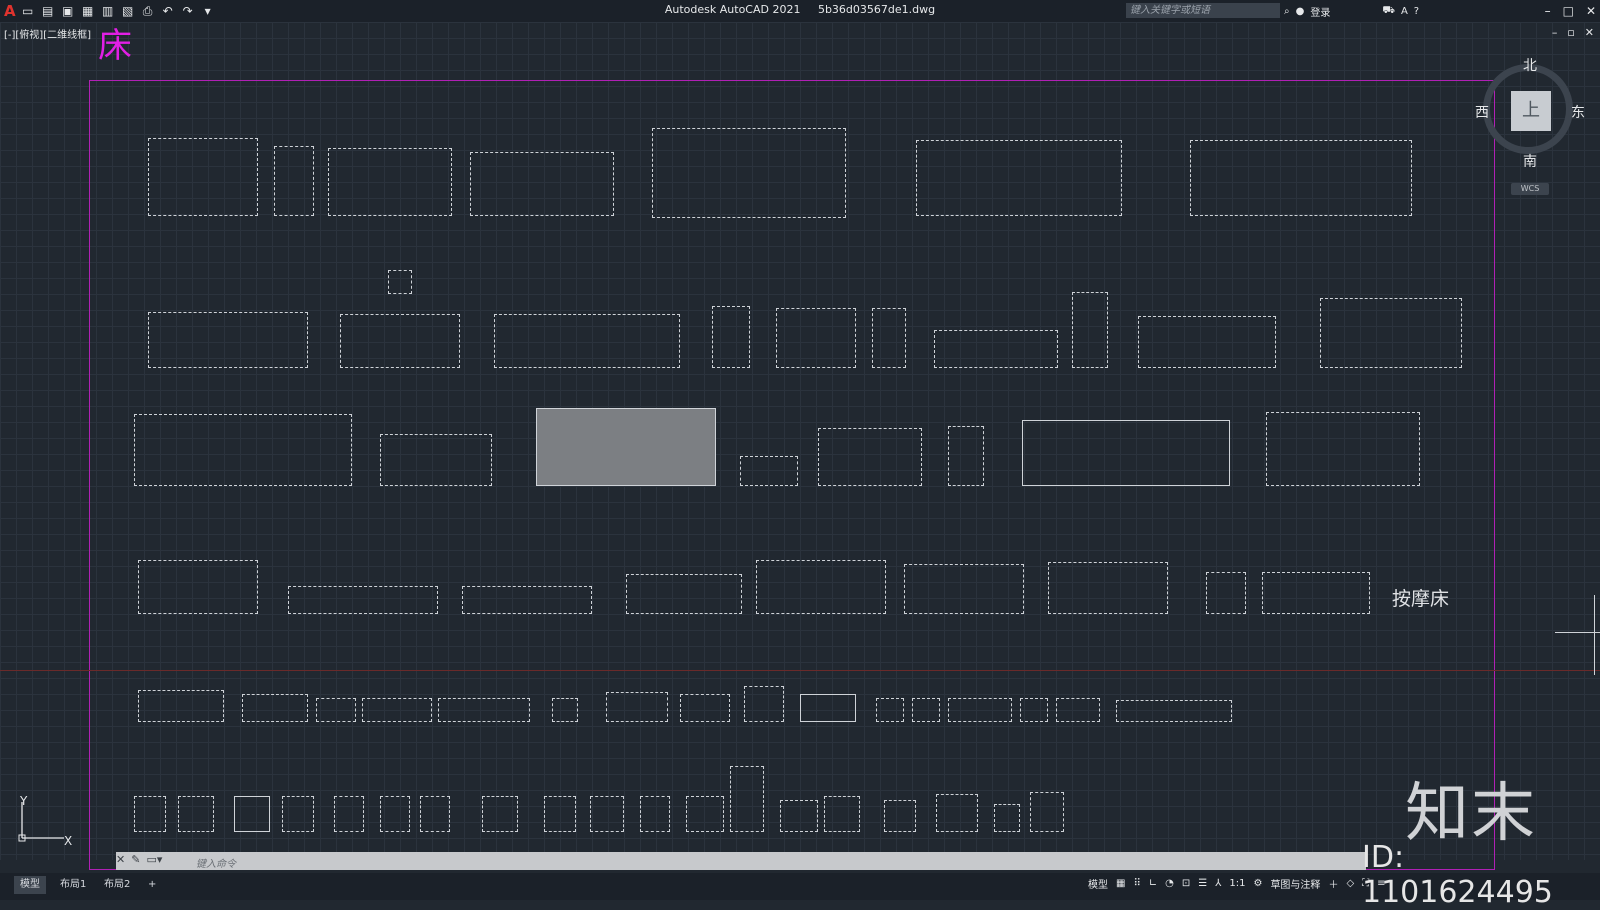  What do you see at coordinates (1300, 11) in the screenshot?
I see `user-icon: ●` at bounding box center [1300, 11].